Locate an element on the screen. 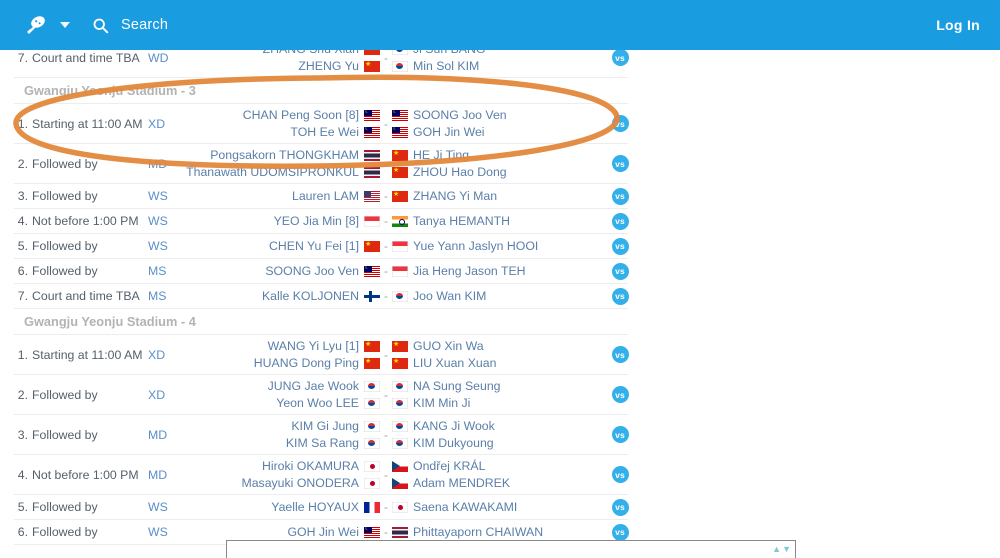  player-entry: ZHENG Yu is located at coordinates (339, 66).